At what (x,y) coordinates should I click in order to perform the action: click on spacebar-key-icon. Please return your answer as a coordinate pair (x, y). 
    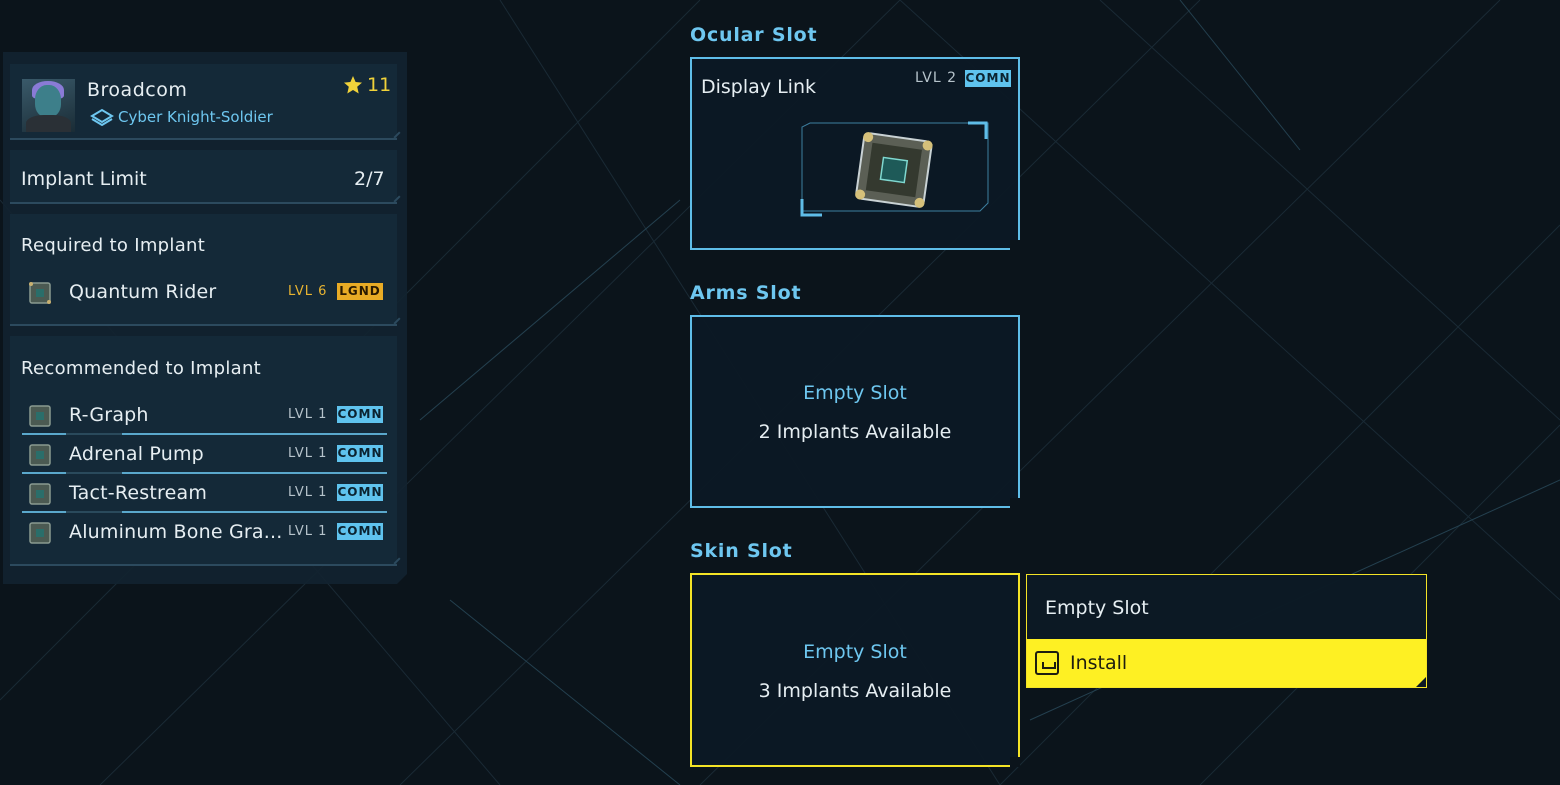
    Looking at the image, I should click on (1047, 663).